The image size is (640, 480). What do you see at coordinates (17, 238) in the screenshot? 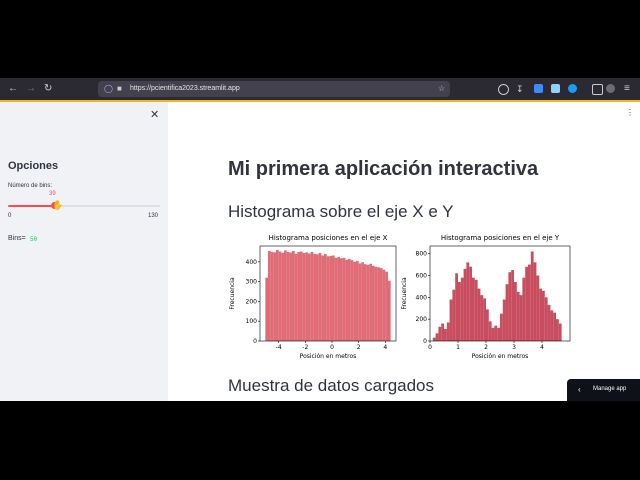
I see `bins-label: Bins=` at bounding box center [17, 238].